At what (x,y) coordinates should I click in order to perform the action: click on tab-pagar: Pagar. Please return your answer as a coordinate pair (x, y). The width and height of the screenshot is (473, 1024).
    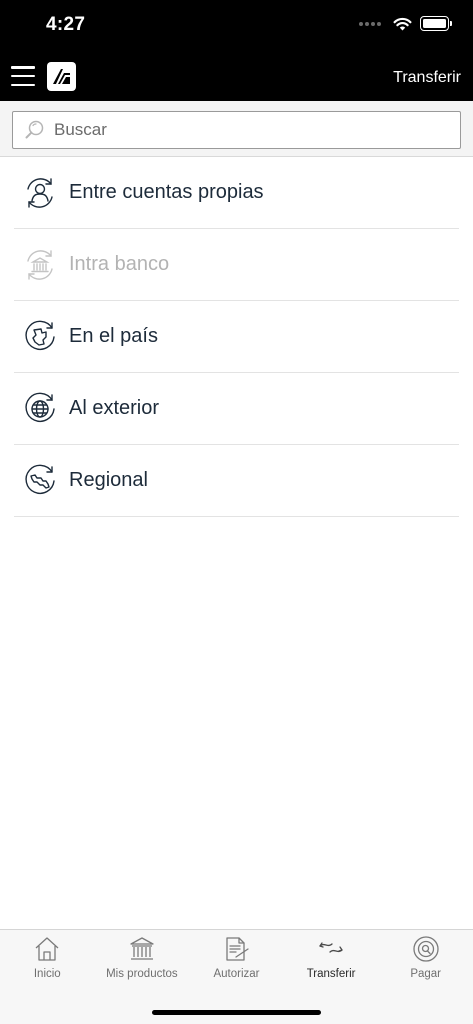
    Looking at the image, I should click on (425, 958).